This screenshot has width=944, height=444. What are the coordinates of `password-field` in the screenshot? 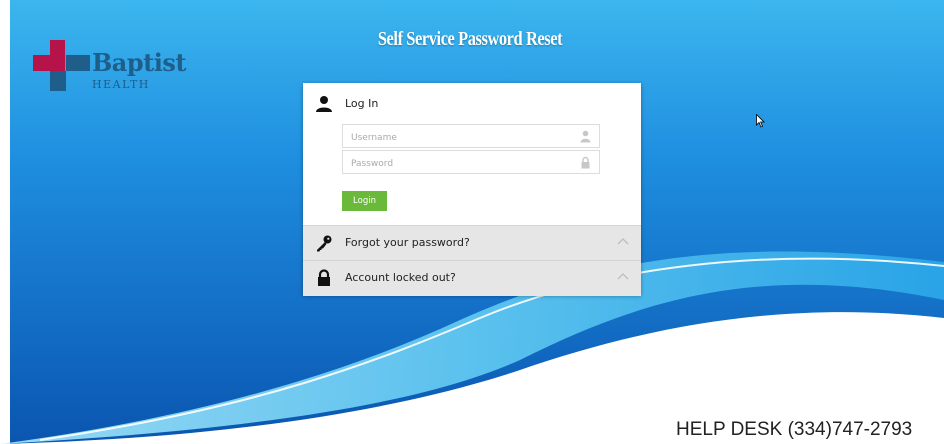 It's located at (471, 162).